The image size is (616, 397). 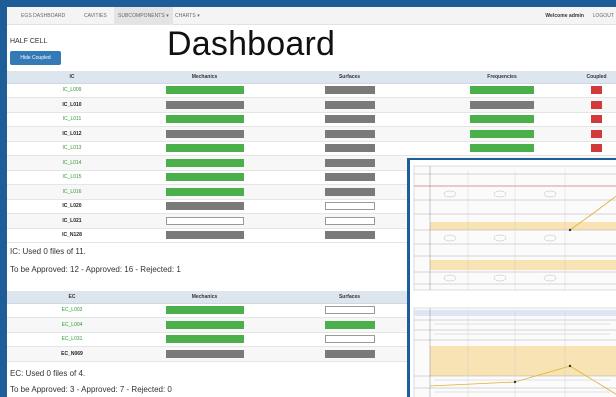 I want to click on nav-subcomponents: SUBCOMPONENTS ▾, so click(x=143, y=16).